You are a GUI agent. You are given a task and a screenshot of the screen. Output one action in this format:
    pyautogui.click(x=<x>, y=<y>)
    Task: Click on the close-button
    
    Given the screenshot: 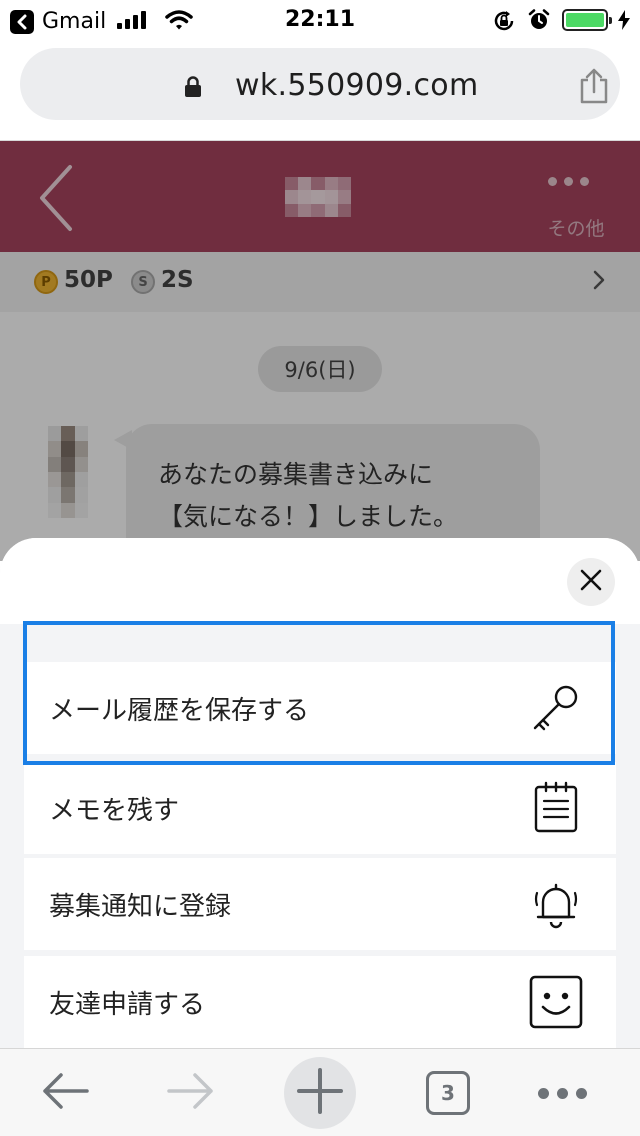 What is the action you would take?
    pyautogui.click(x=591, y=582)
    